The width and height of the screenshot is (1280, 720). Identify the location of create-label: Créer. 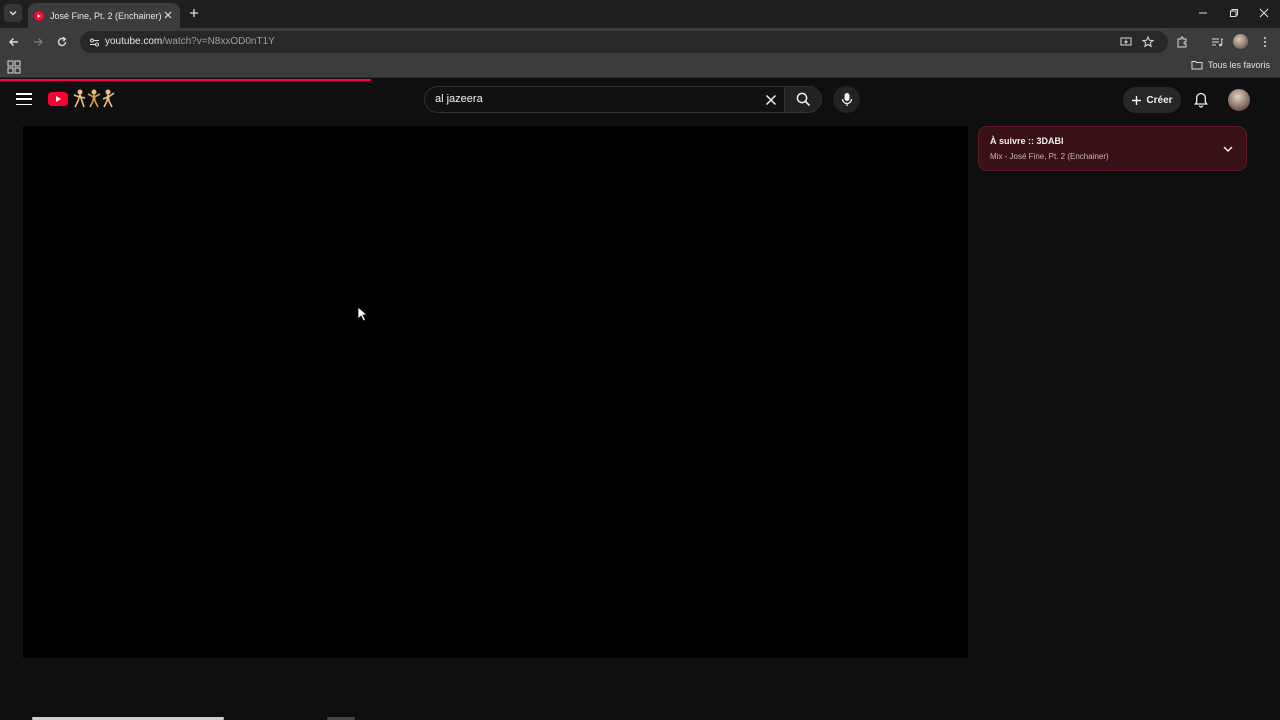
(1159, 100).